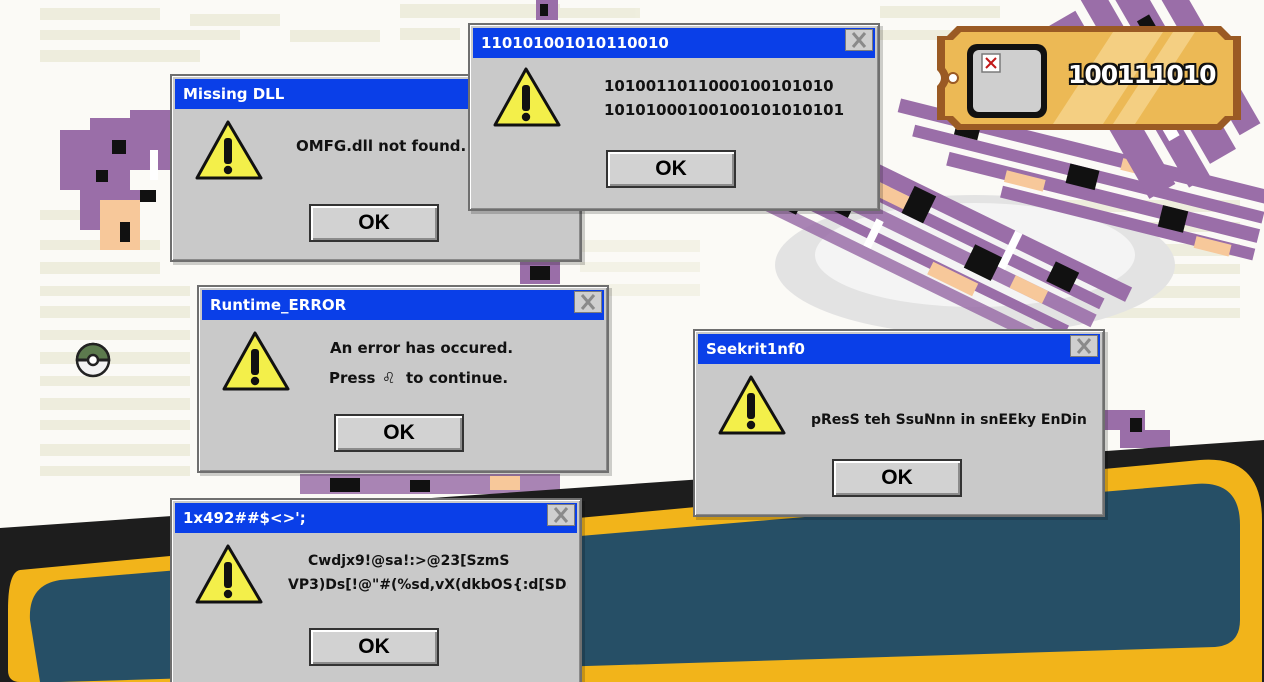 This screenshot has width=1264, height=682. Describe the element at coordinates (1142, 74) in the screenshot. I see `badge-value: 100111010` at that location.